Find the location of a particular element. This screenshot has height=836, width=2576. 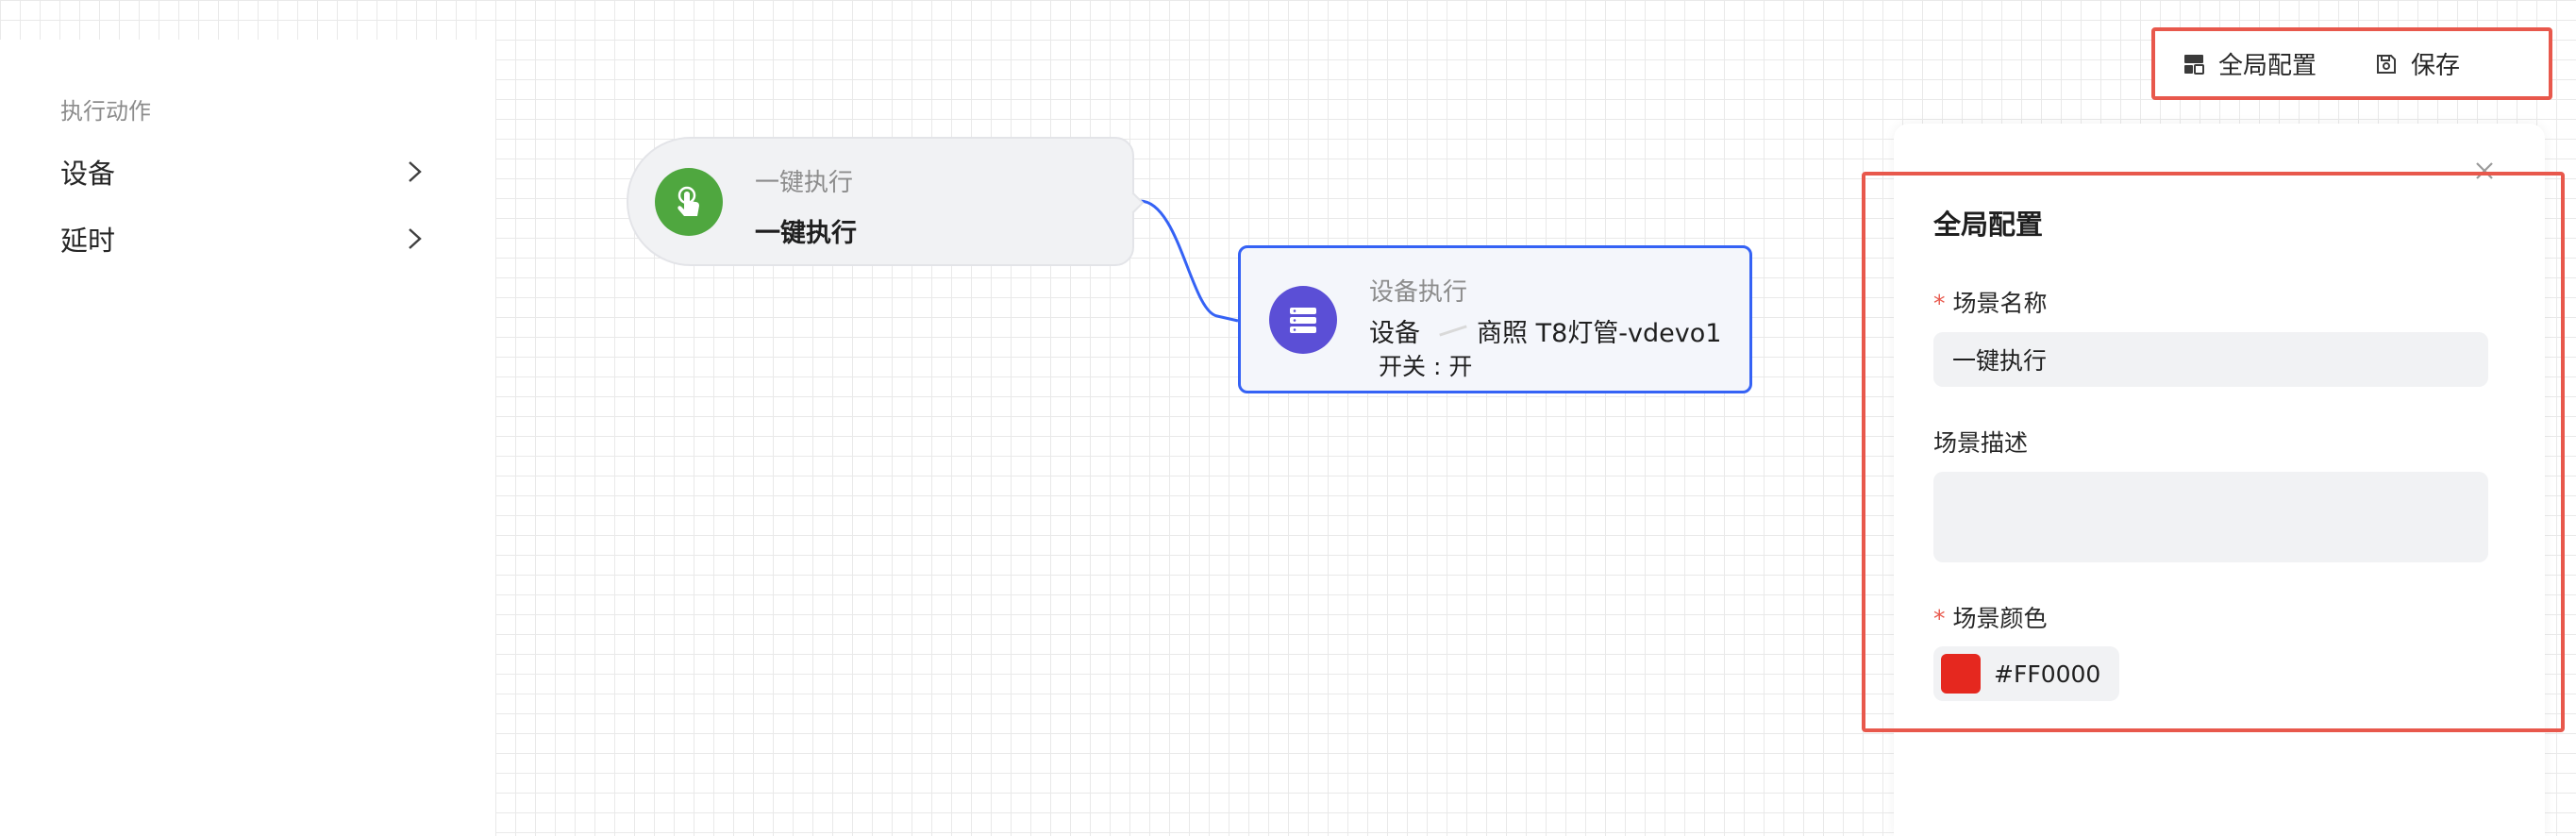

tap-hand-icon is located at coordinates (689, 202).